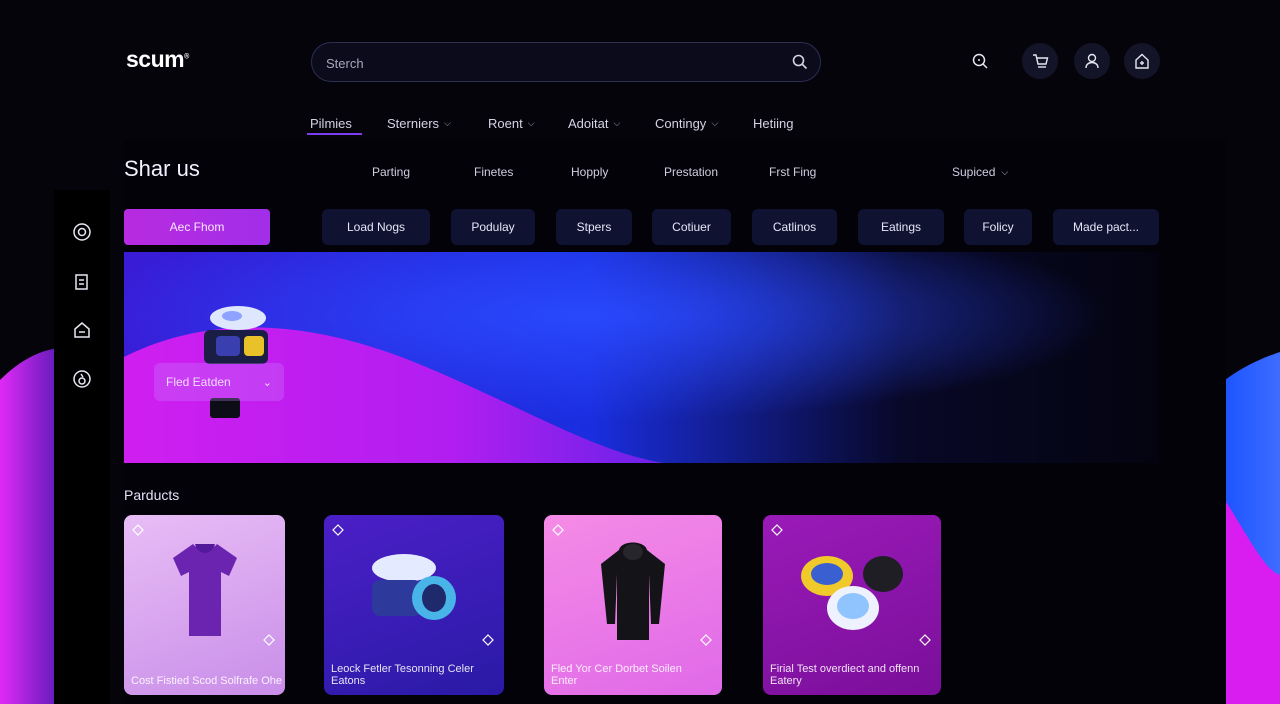  I want to click on search-bar, so click(566, 62).